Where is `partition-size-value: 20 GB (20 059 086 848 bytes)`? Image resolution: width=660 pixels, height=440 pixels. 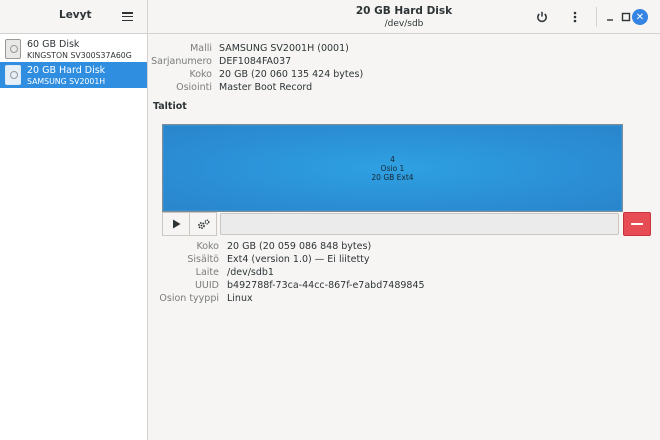
partition-size-value: 20 GB (20 059 086 848 bytes) is located at coordinates (299, 246).